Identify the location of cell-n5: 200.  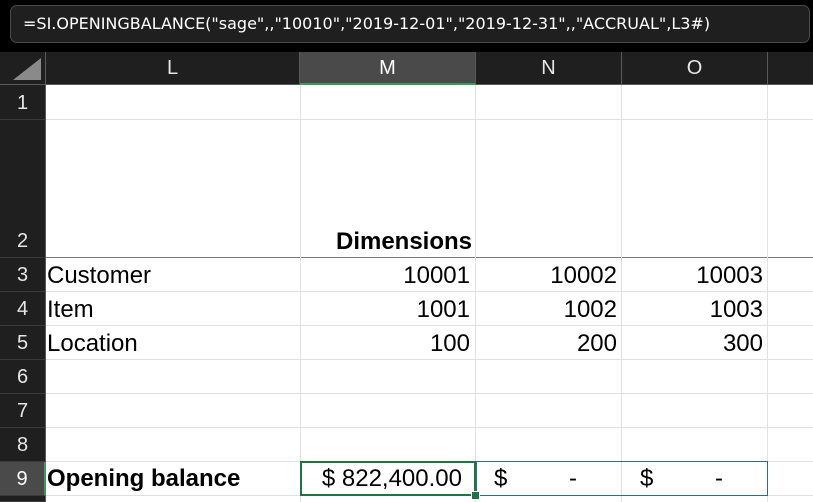
(546, 343).